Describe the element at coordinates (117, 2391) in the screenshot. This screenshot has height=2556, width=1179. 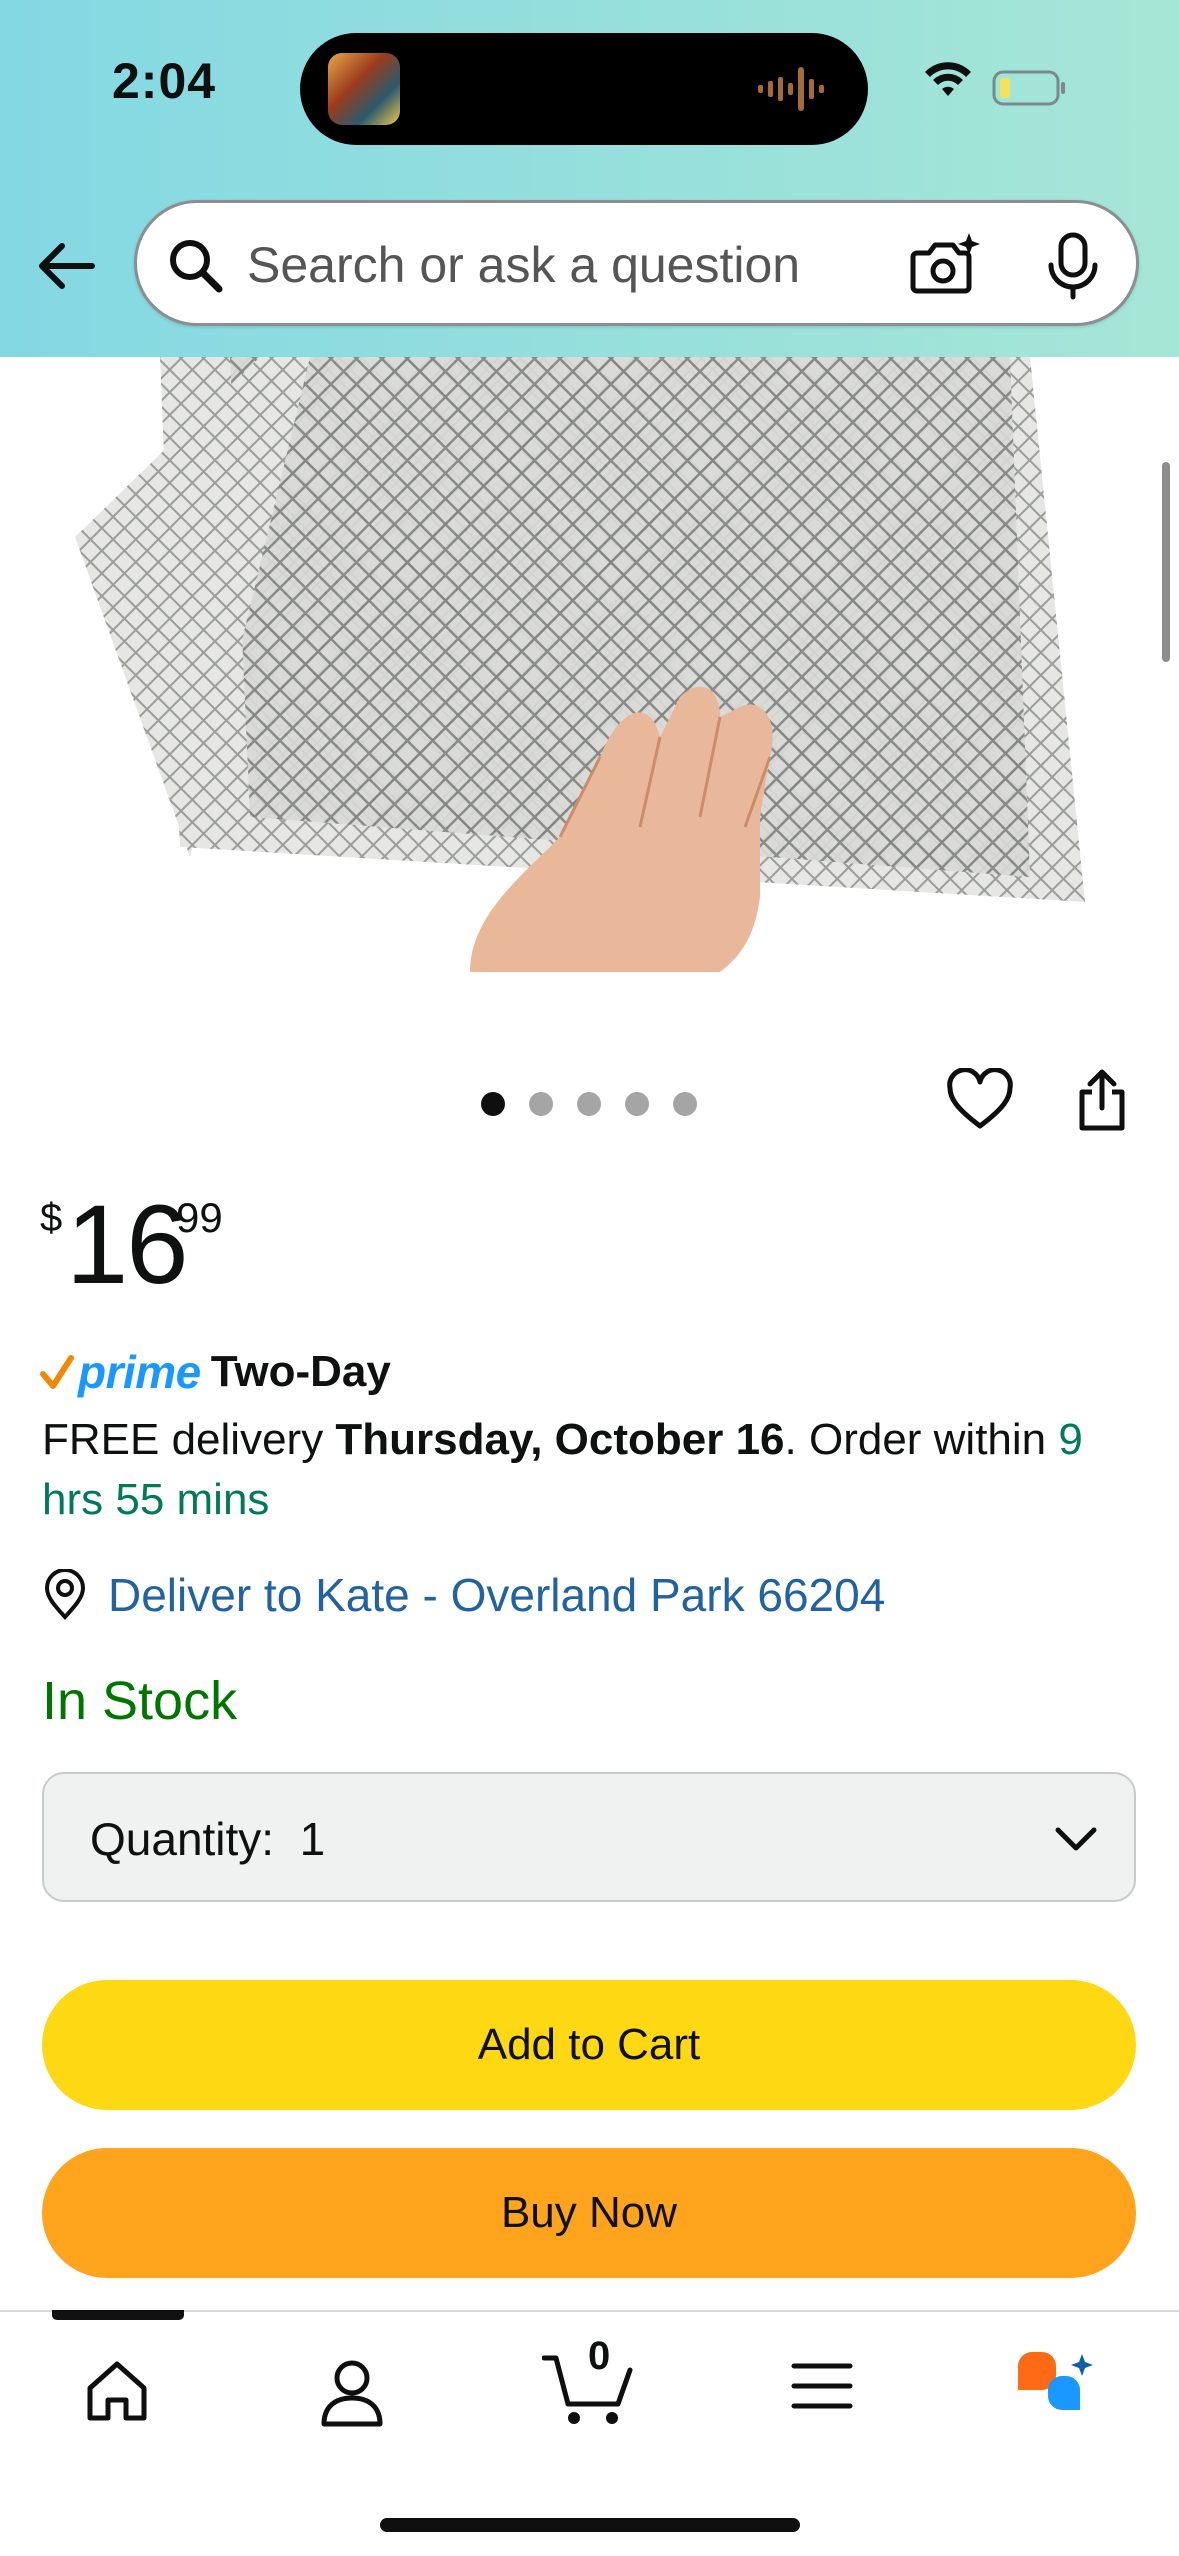
I see `home-icon` at that location.